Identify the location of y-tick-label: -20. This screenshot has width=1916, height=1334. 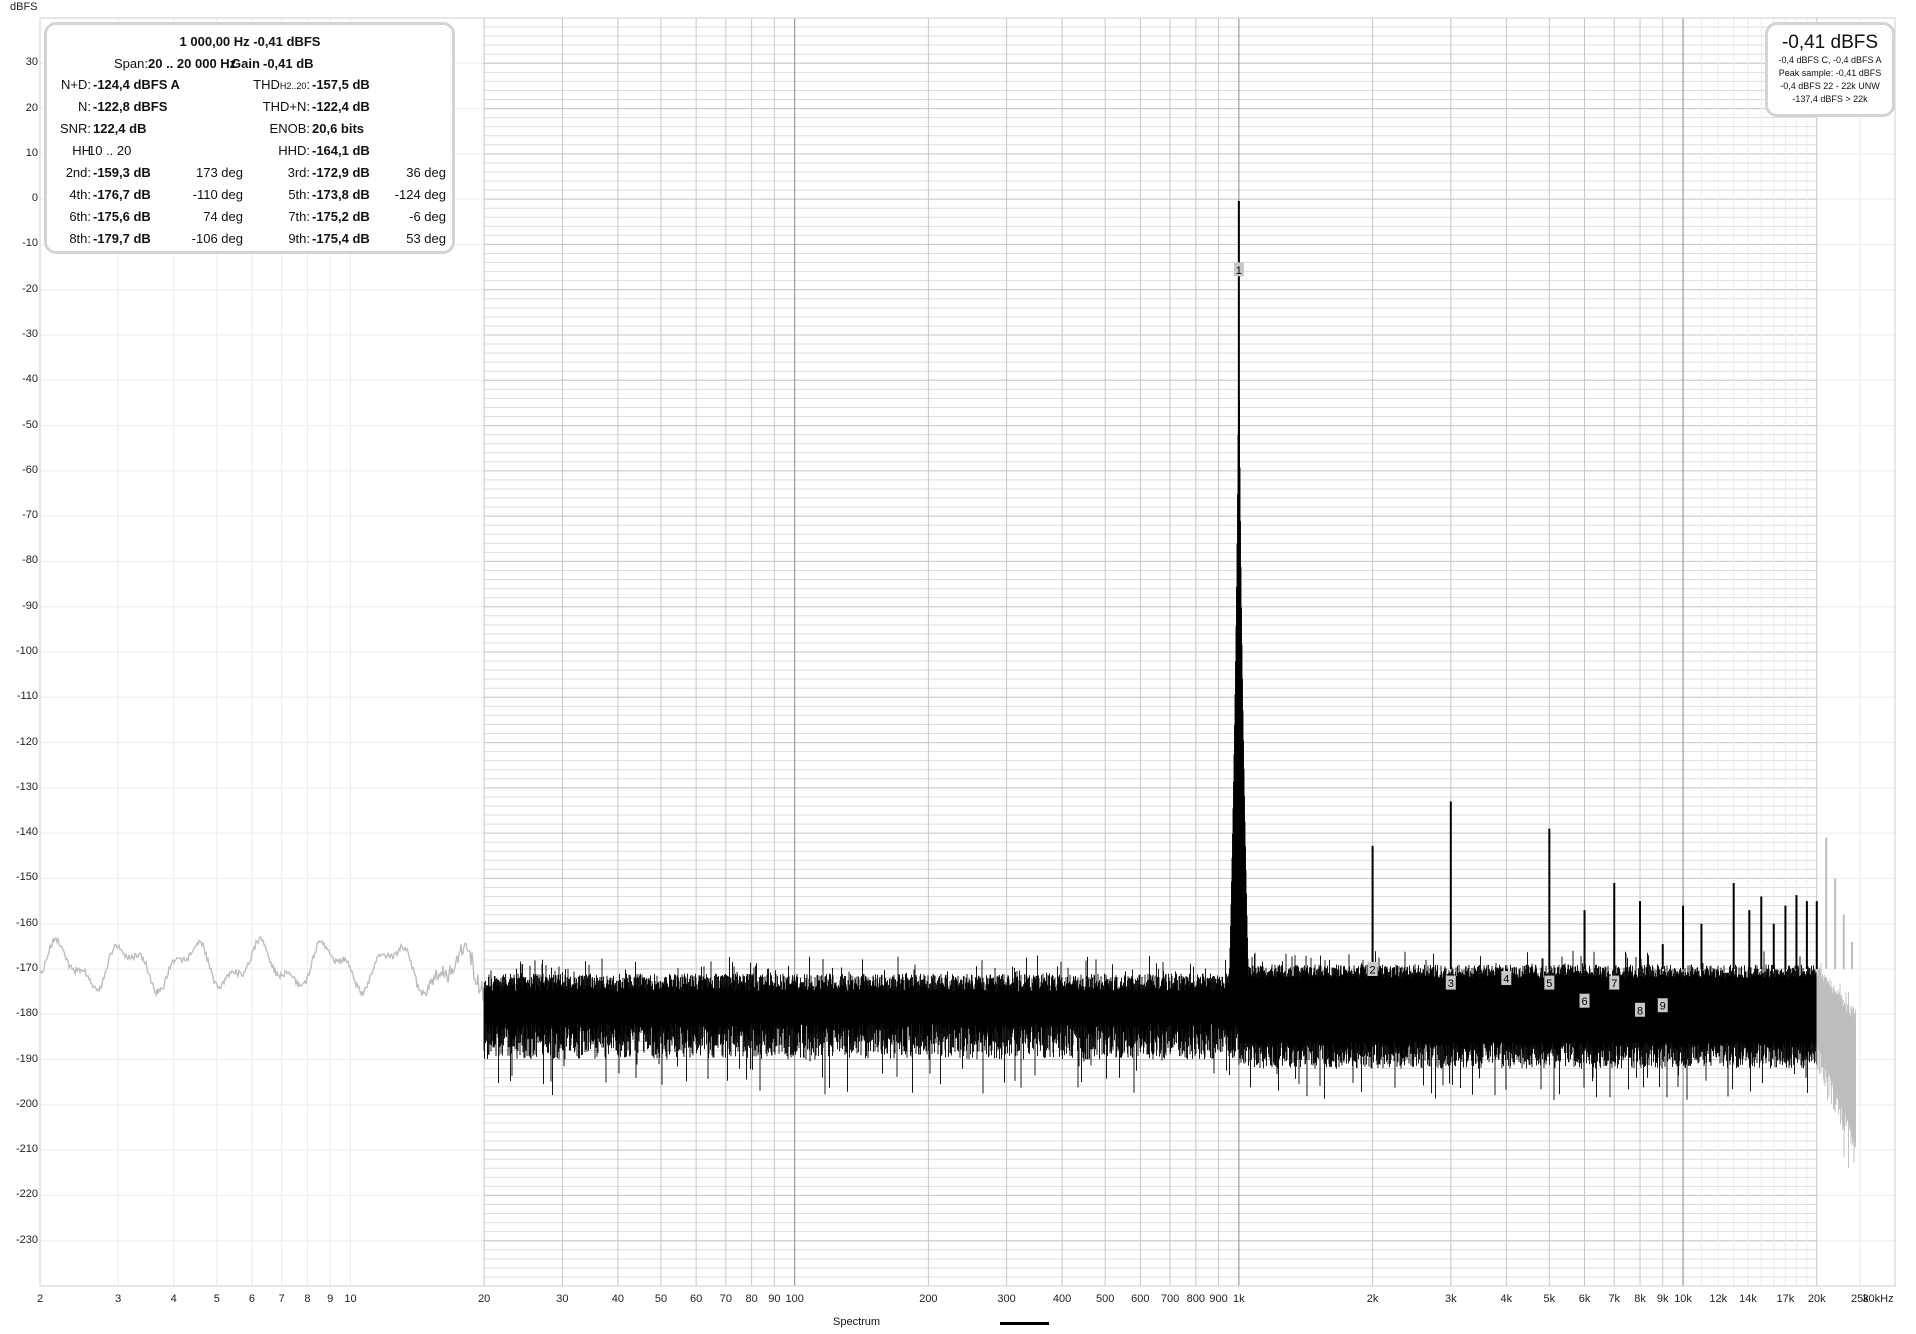
(30, 288).